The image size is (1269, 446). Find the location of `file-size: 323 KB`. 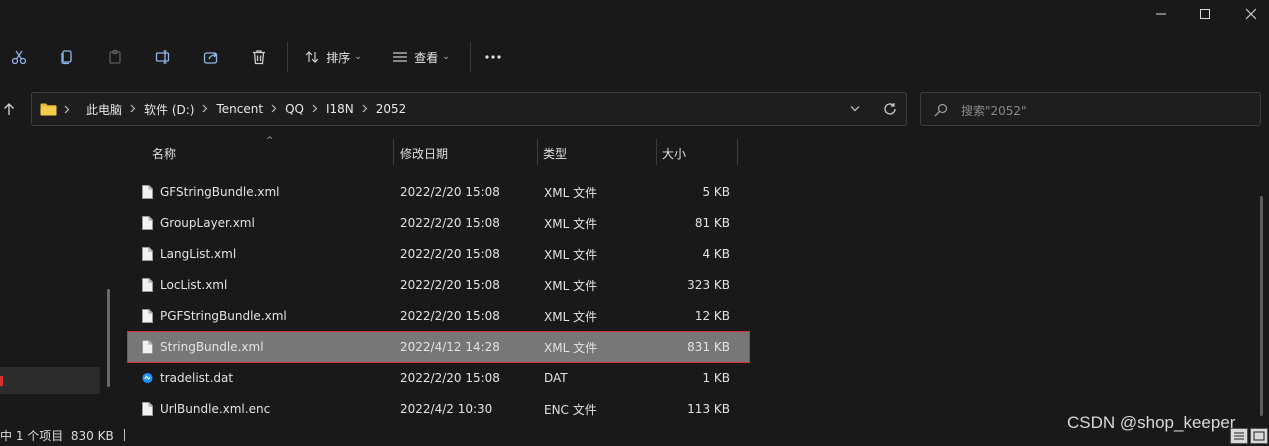

file-size: 323 KB is located at coordinates (708, 285).